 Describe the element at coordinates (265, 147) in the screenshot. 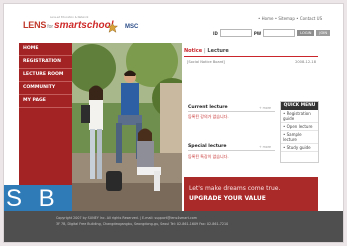

I see `special-lecture-more: + more` at that location.